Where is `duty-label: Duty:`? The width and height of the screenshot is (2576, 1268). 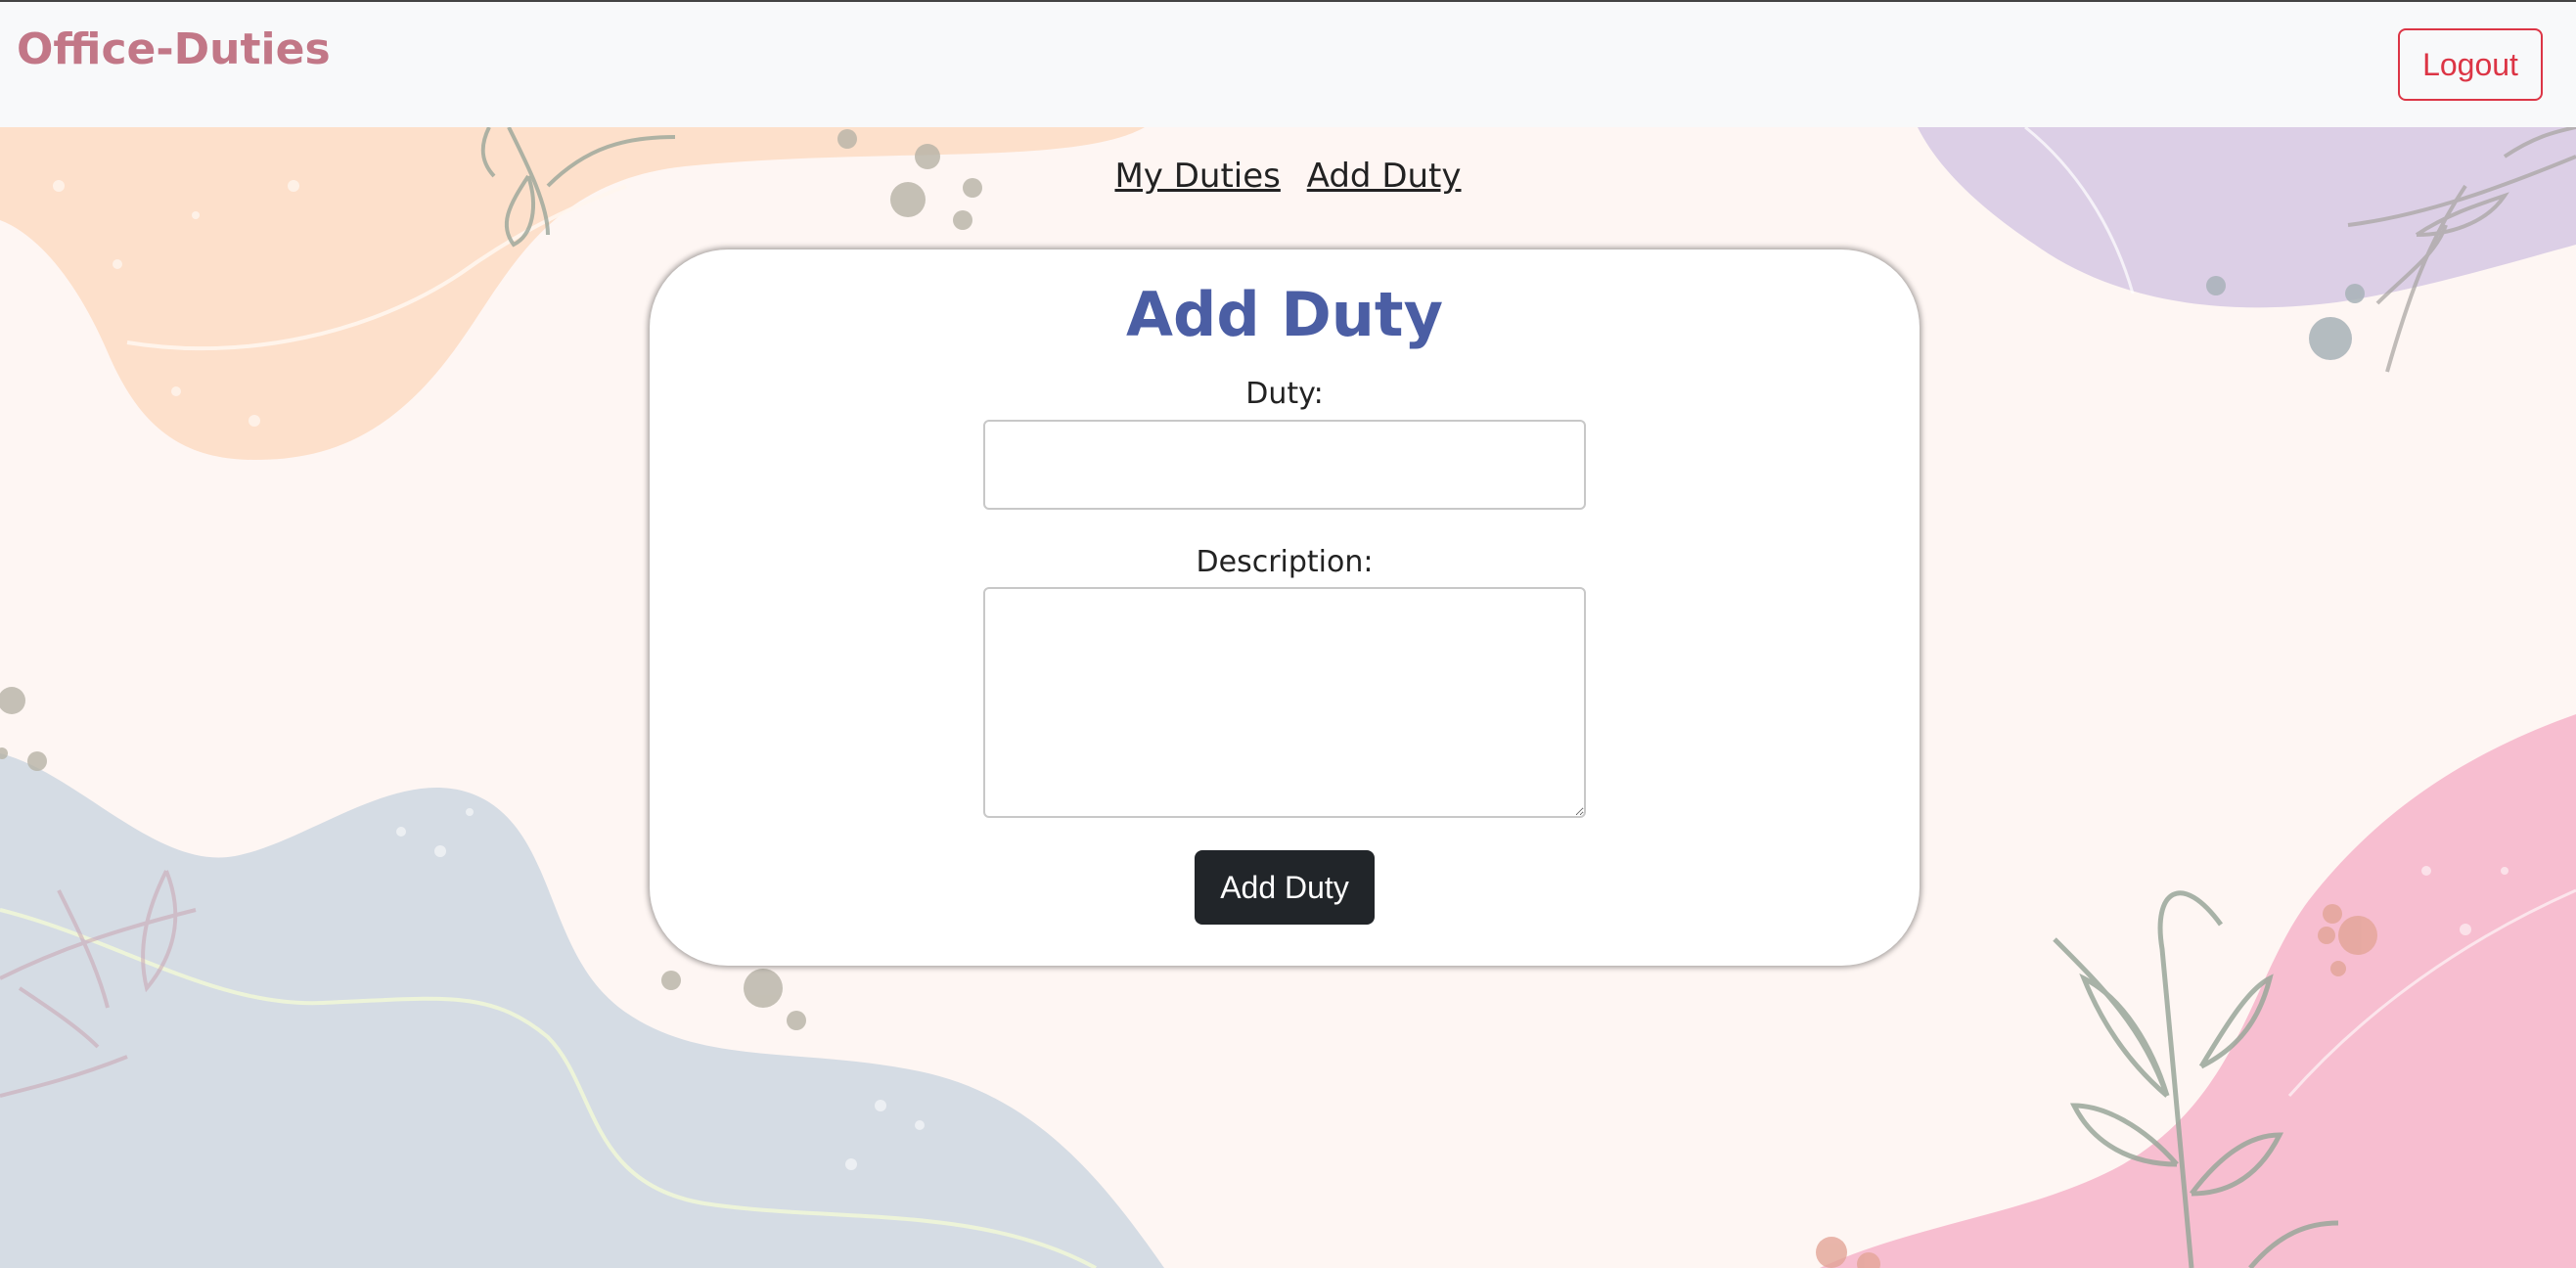 duty-label: Duty: is located at coordinates (1284, 394).